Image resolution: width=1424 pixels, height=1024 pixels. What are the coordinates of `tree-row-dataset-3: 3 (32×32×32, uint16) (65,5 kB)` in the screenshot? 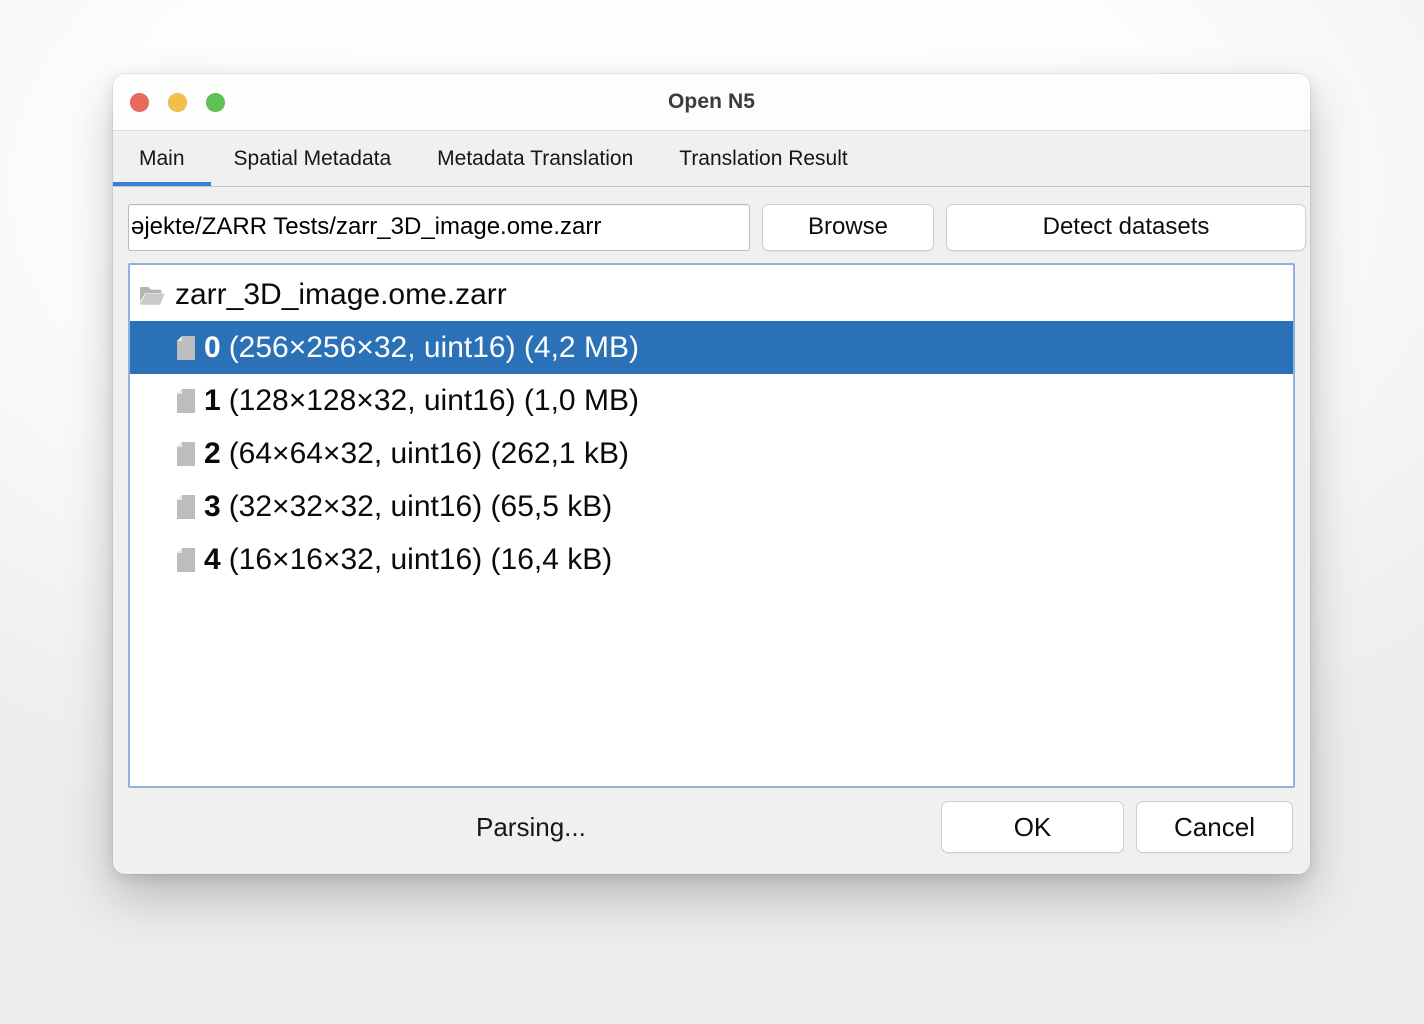 It's located at (711, 506).